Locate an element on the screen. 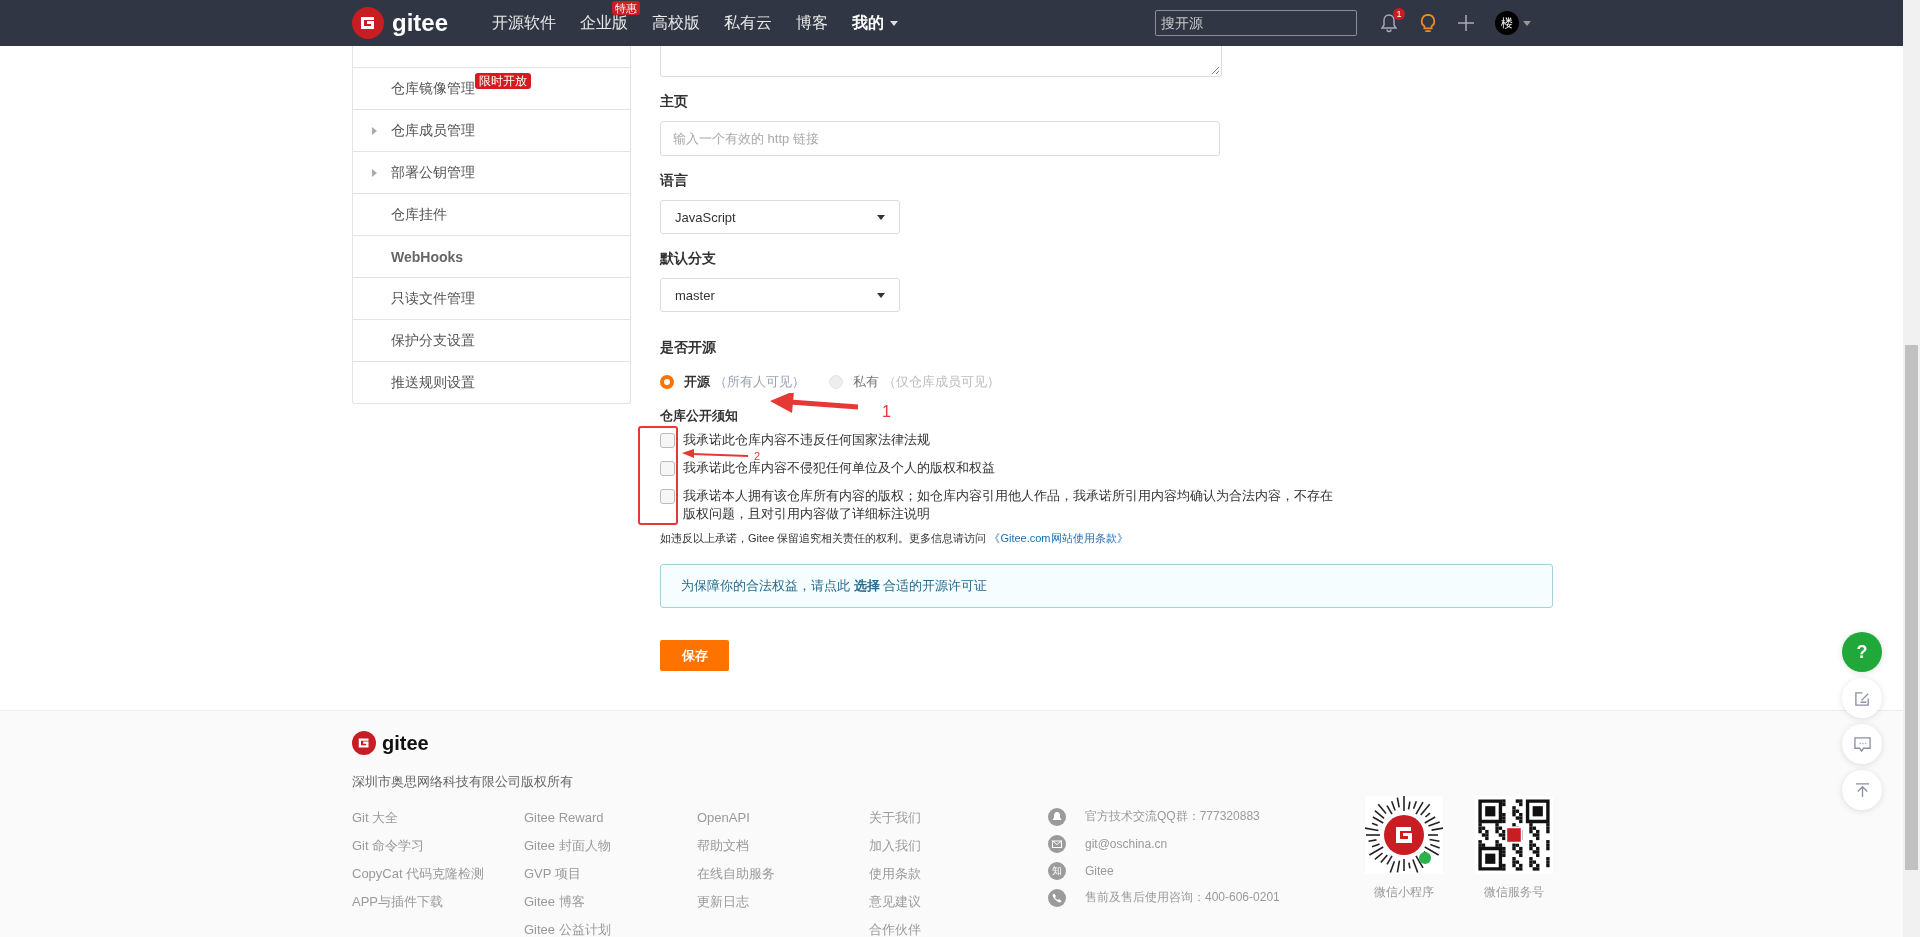  nav-link: 博客 is located at coordinates (812, 23).